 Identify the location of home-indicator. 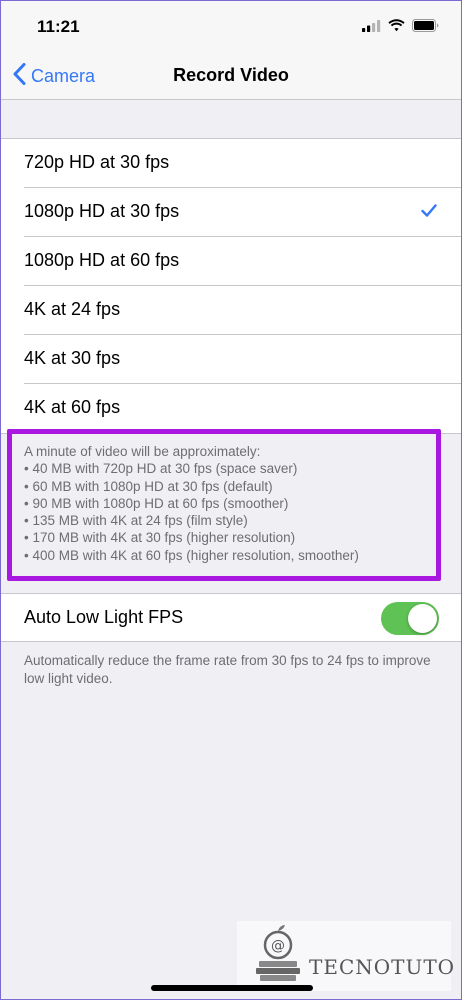
(232, 988).